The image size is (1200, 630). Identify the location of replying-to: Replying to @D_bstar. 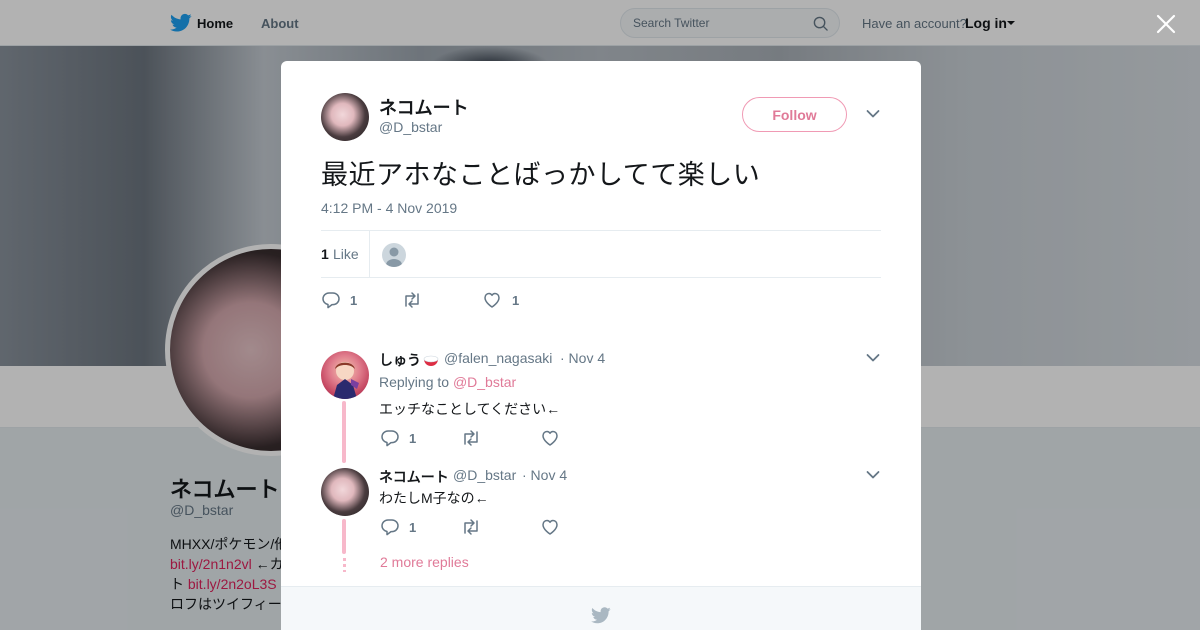
(447, 382).